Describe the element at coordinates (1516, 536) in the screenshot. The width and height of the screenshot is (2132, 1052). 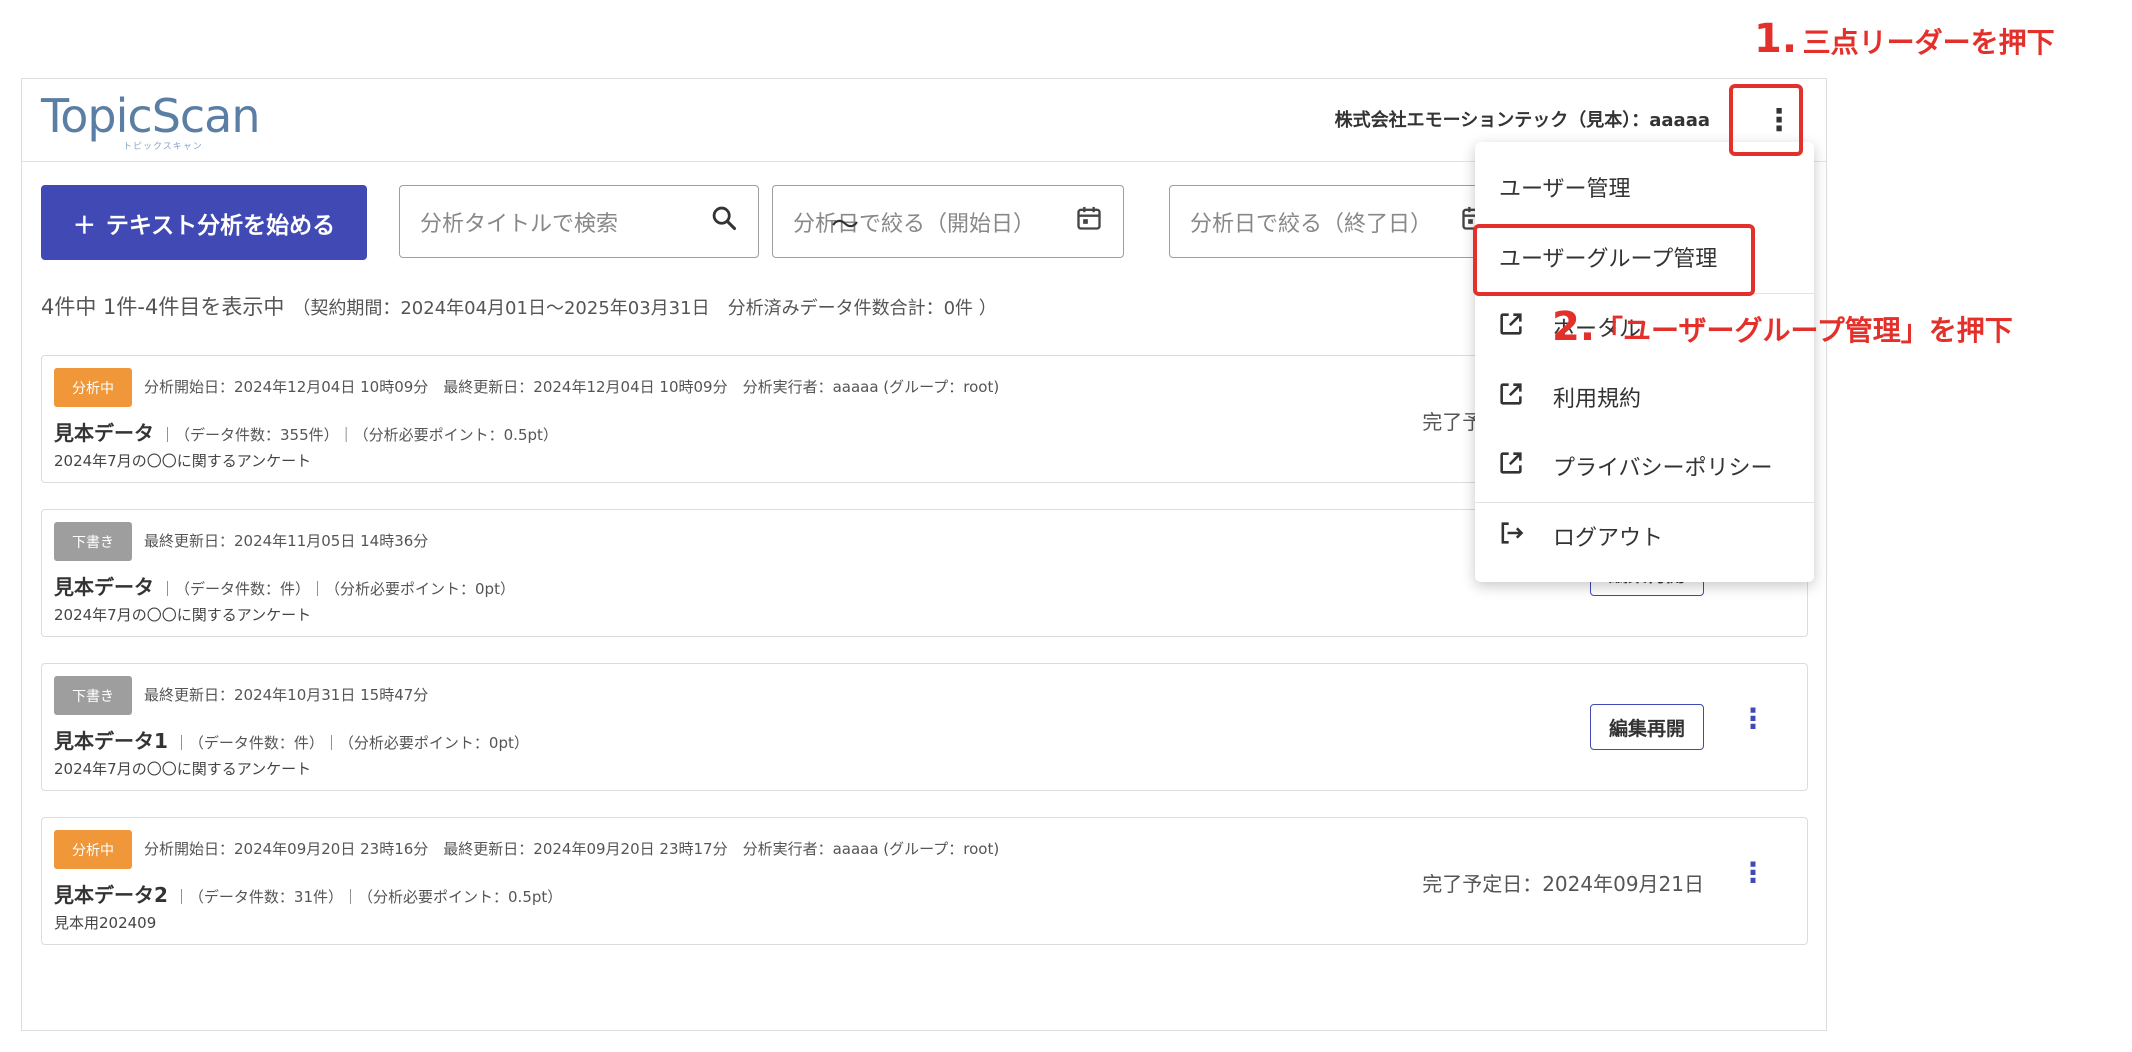
I see `logout-icon` at that location.